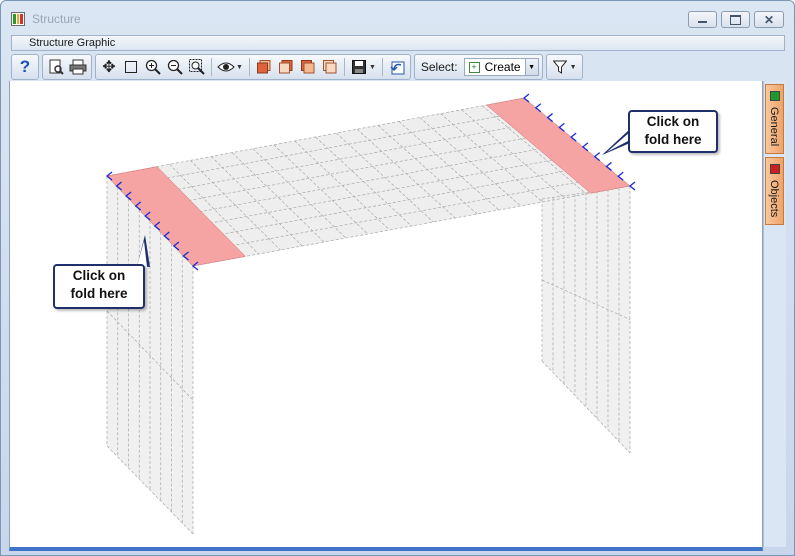  I want to click on toolbar: ? ✥ ▼ ▼ Select: + Create ▼ ▼, so click(297, 67).